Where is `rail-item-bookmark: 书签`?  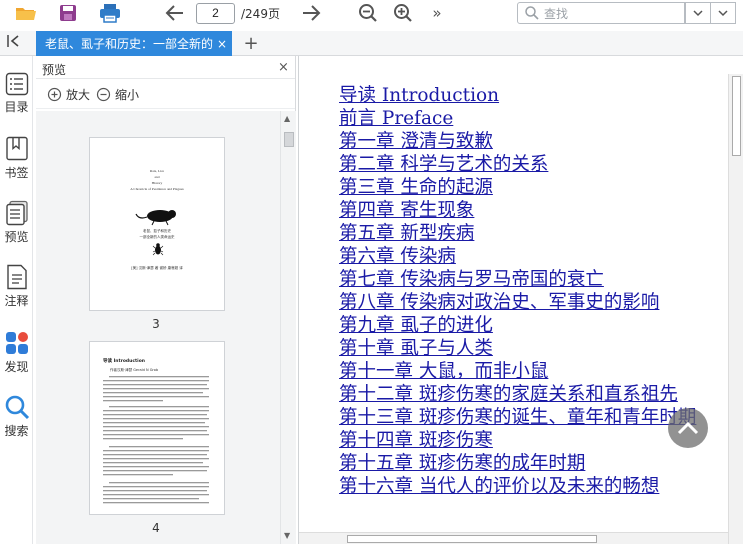
rail-item-bookmark: 书签 is located at coordinates (16, 158).